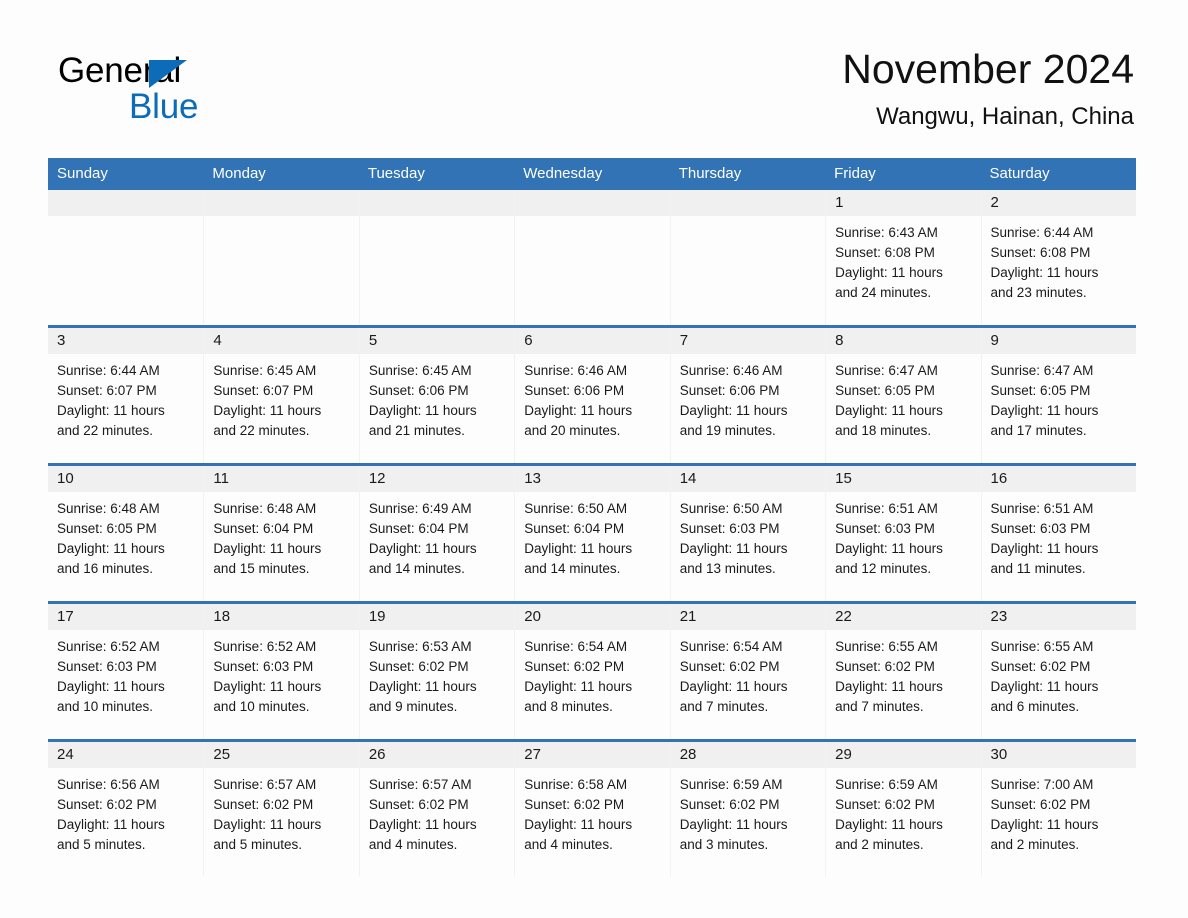  What do you see at coordinates (126, 479) in the screenshot?
I see `day-number: 10` at bounding box center [126, 479].